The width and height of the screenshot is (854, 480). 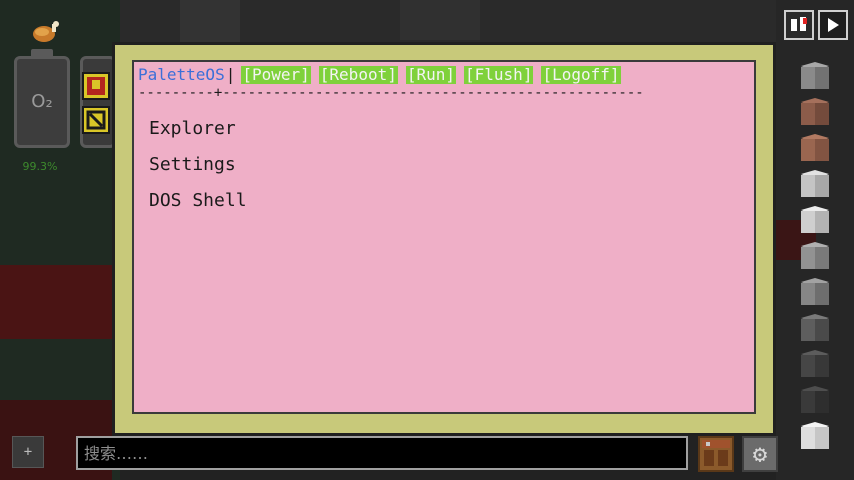 What do you see at coordinates (815, 400) in the screenshot?
I see `deepslate-block-icon` at bounding box center [815, 400].